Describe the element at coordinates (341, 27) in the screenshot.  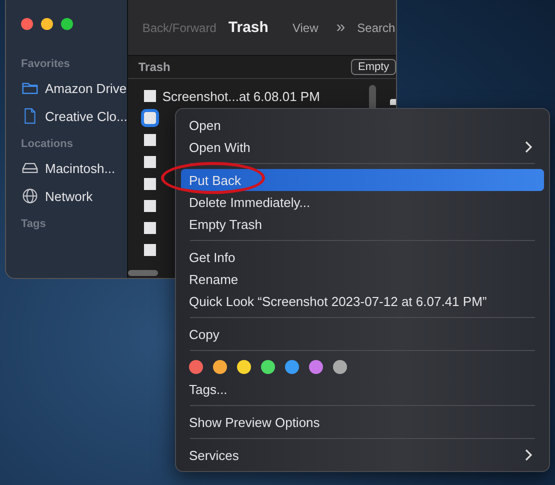
I see `more-button: »` at that location.